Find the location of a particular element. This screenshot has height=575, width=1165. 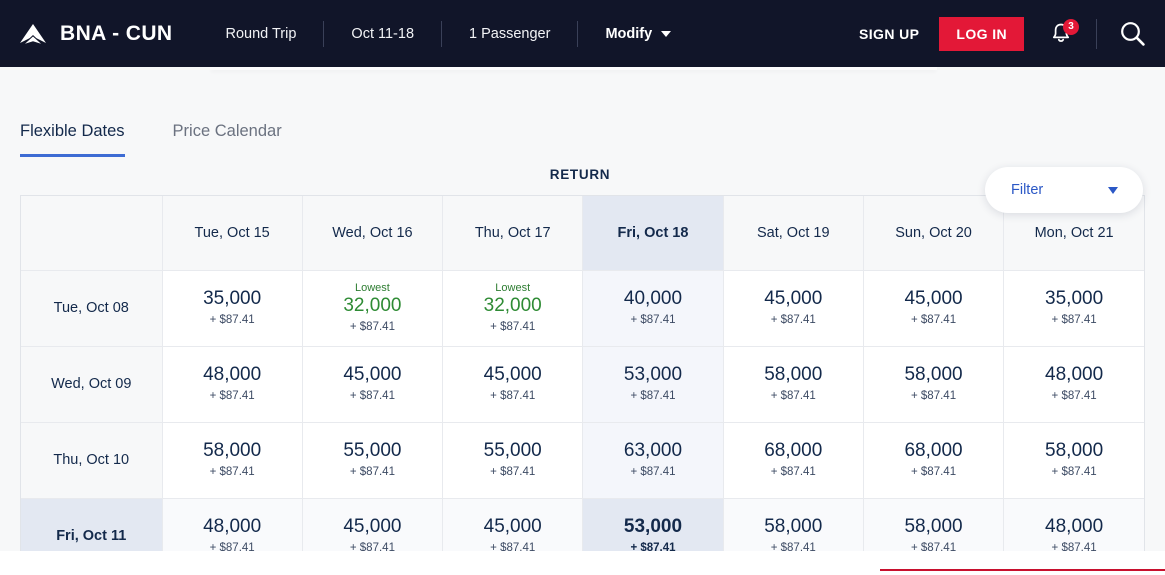

caret-down-icon is located at coordinates (666, 33).